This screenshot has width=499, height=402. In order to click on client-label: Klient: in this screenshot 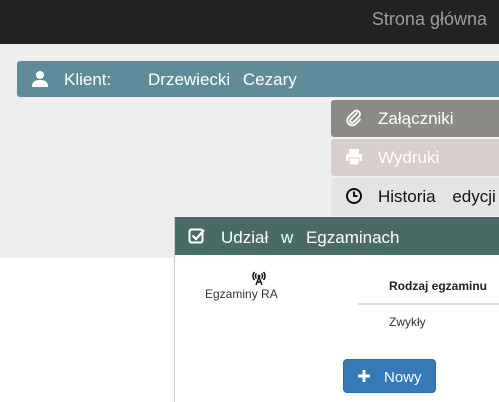, I will do `click(88, 79)`.